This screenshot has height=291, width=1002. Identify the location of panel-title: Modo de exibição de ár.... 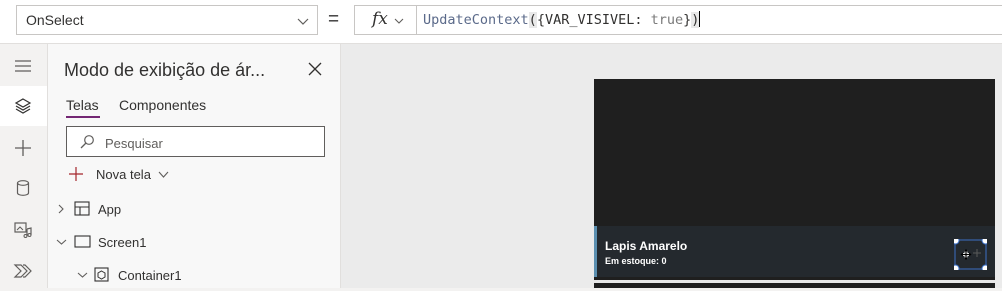
(165, 70).